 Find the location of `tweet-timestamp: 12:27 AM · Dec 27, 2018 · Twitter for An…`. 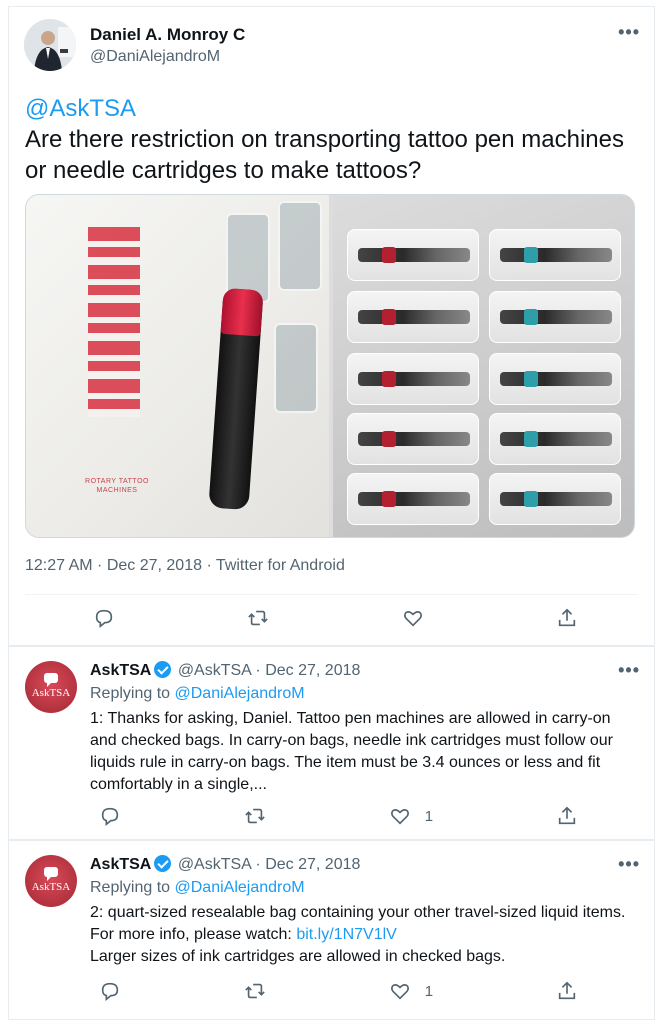

tweet-timestamp: 12:27 AM · Dec 27, 2018 · Twitter for An… is located at coordinates (185, 566).